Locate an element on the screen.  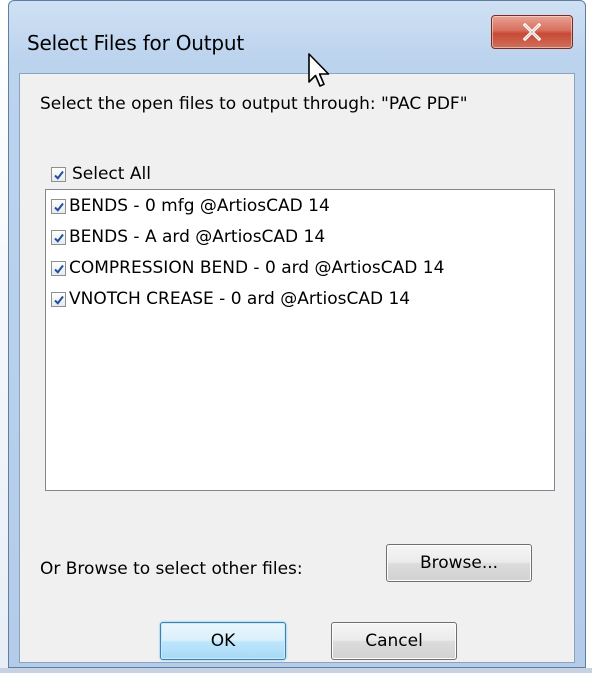
ok-button: OK is located at coordinates (223, 641).